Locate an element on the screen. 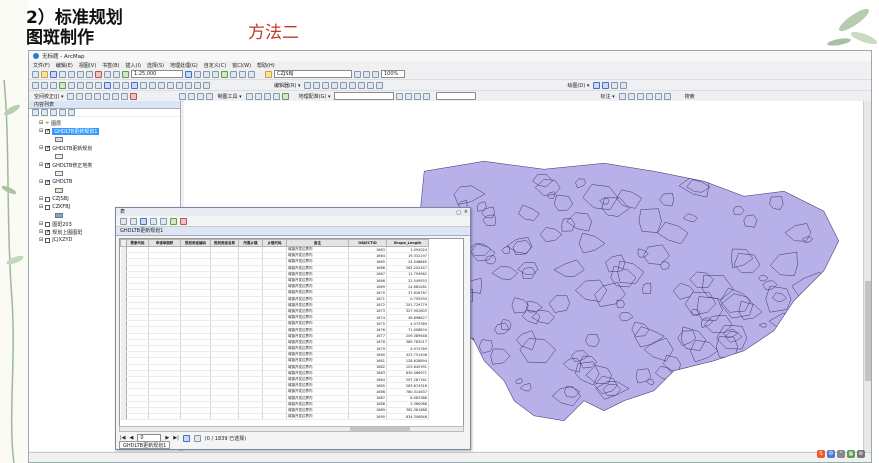 The image size is (879, 463). create-features-icon is located at coordinates (380, 85).